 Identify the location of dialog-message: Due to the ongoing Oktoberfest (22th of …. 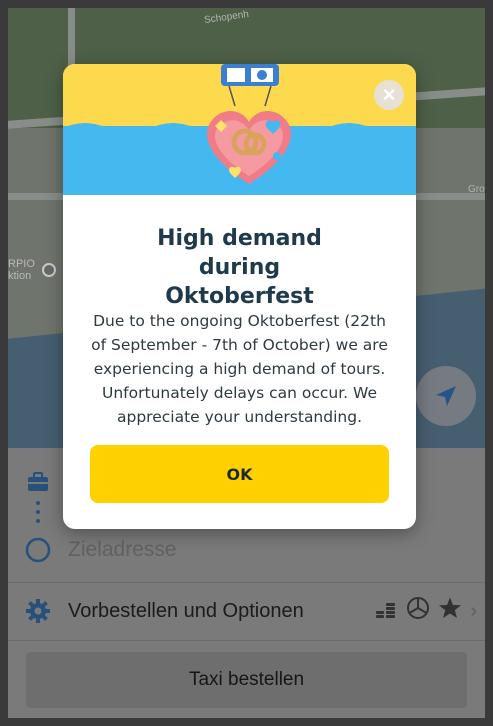
(239, 369).